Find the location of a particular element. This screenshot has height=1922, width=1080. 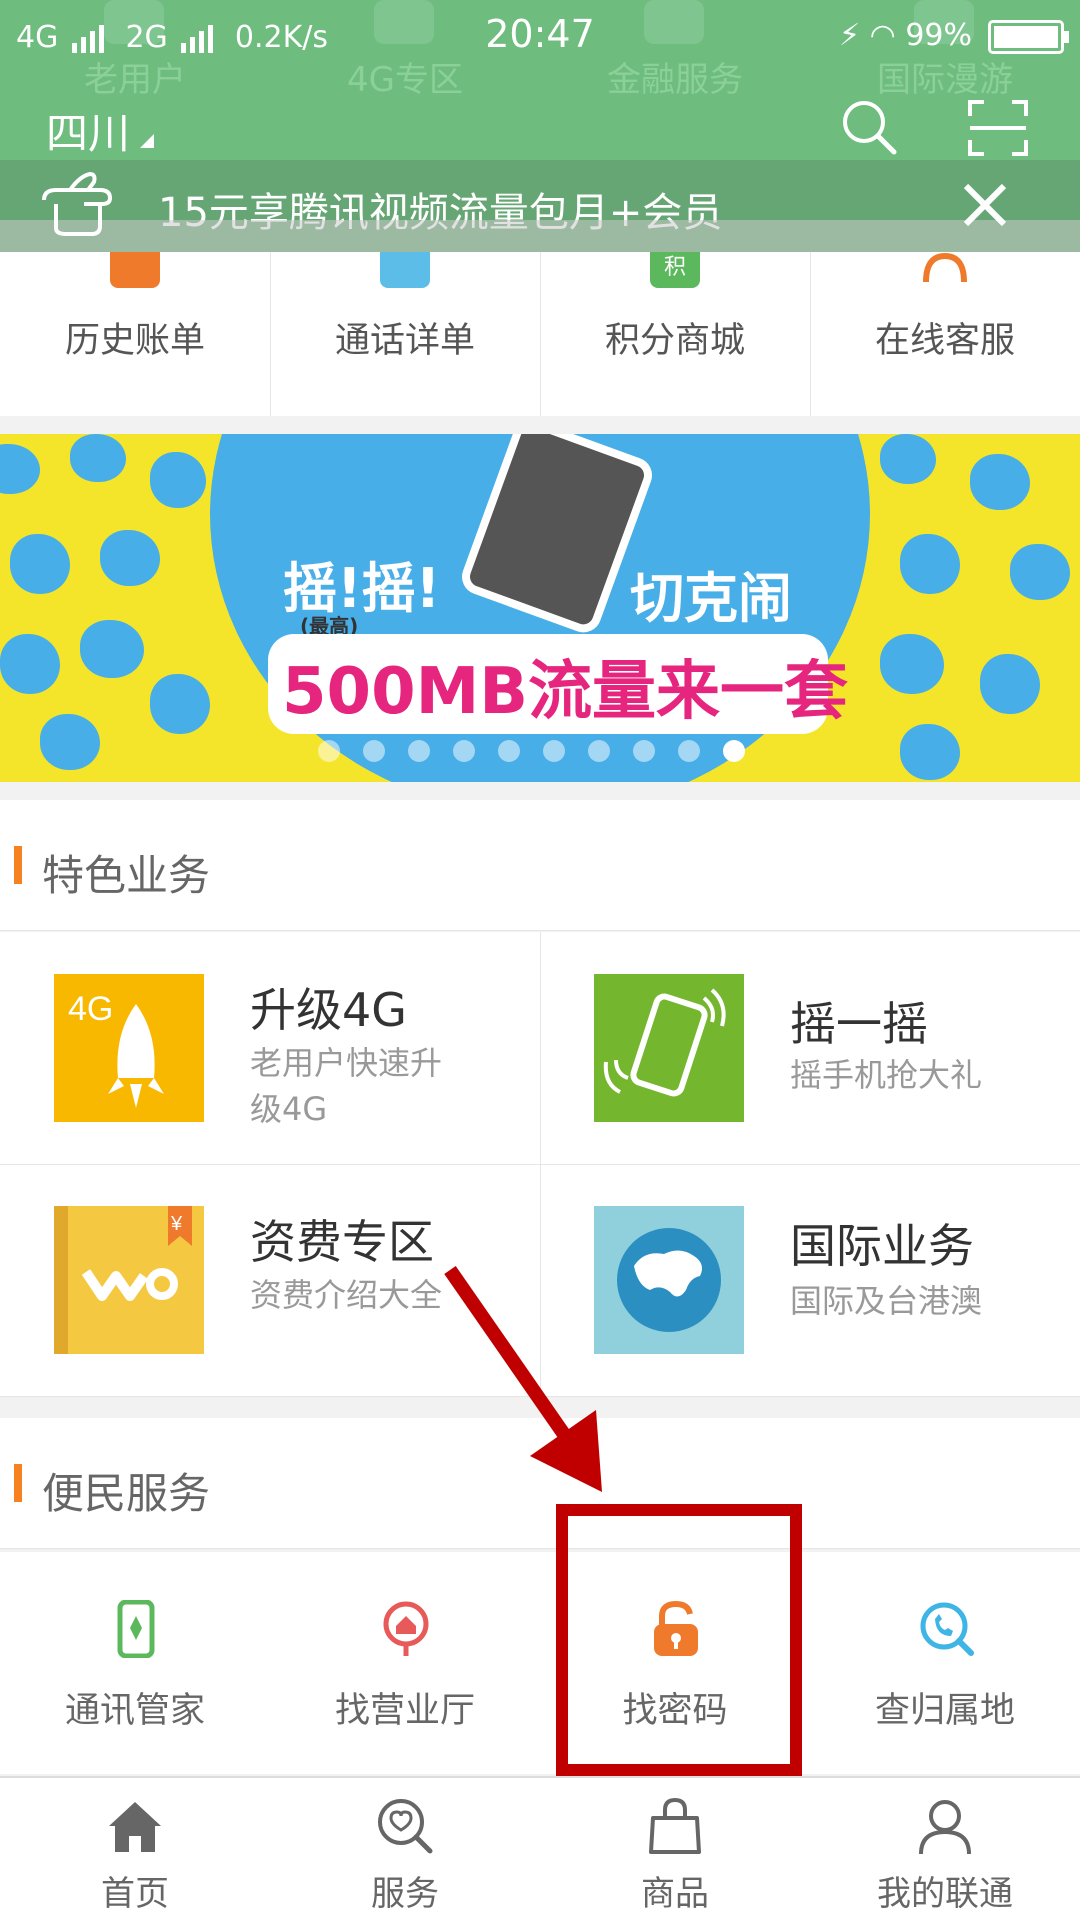

tab-home: 首页 is located at coordinates (135, 1850).